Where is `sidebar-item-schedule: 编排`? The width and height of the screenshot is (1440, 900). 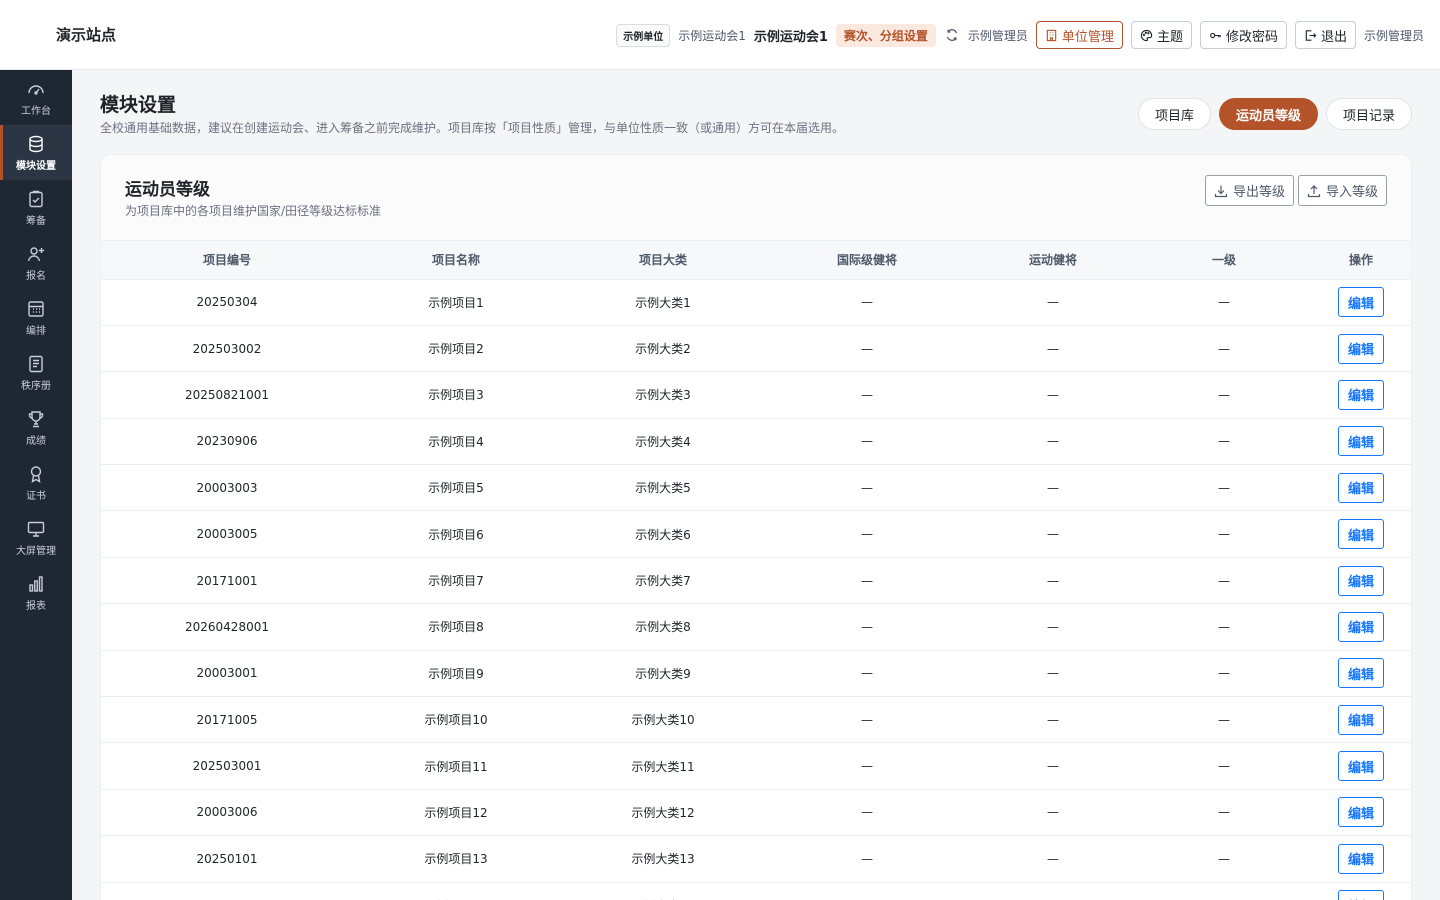 sidebar-item-schedule: 编排 is located at coordinates (36, 317).